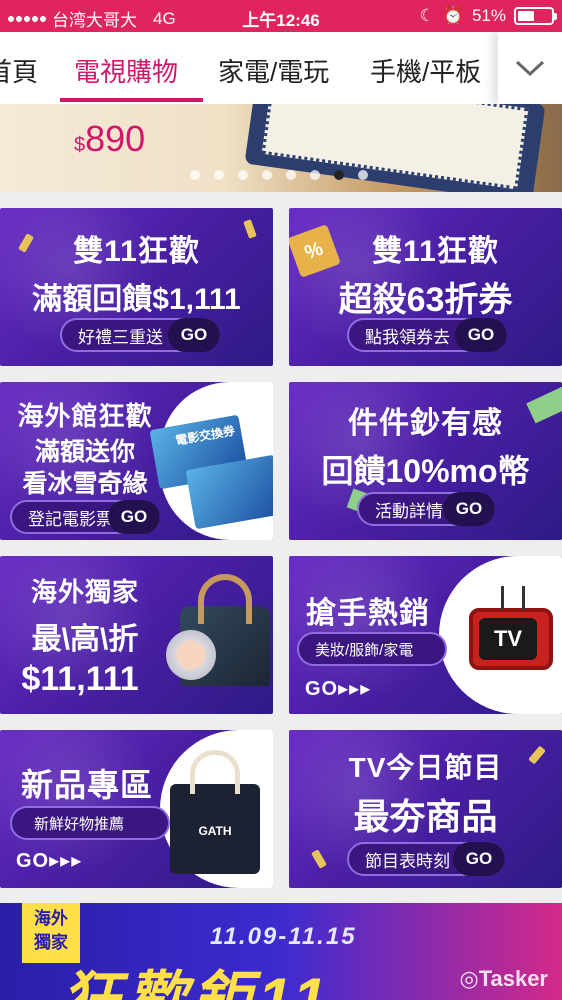  Describe the element at coordinates (319, 859) in the screenshot. I see `confetti` at that location.